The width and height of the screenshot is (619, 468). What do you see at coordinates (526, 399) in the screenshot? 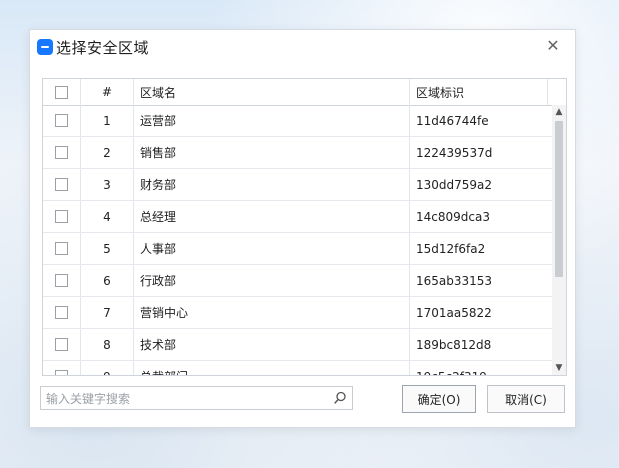
I see `cancel-button: 取消(C)` at bounding box center [526, 399].